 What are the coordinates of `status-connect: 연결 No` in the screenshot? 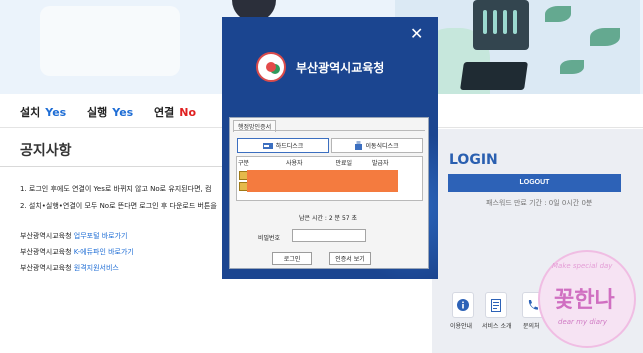 It's located at (175, 112).